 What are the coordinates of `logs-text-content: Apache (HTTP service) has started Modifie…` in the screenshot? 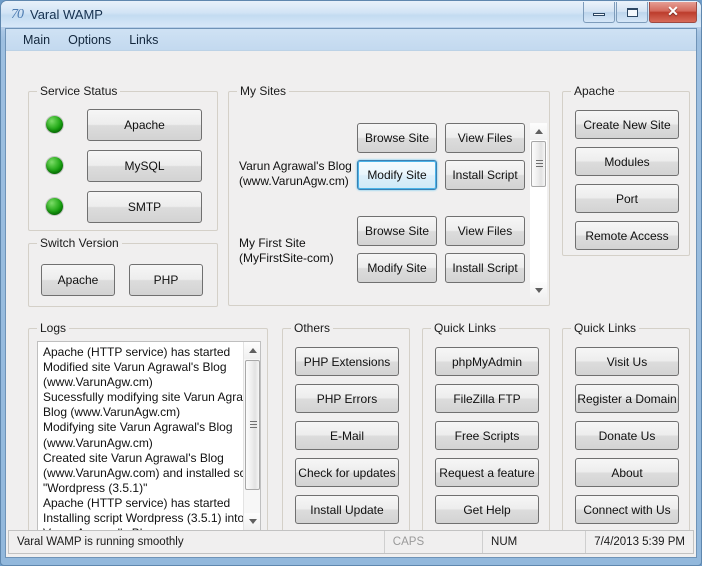 It's located at (152, 437).